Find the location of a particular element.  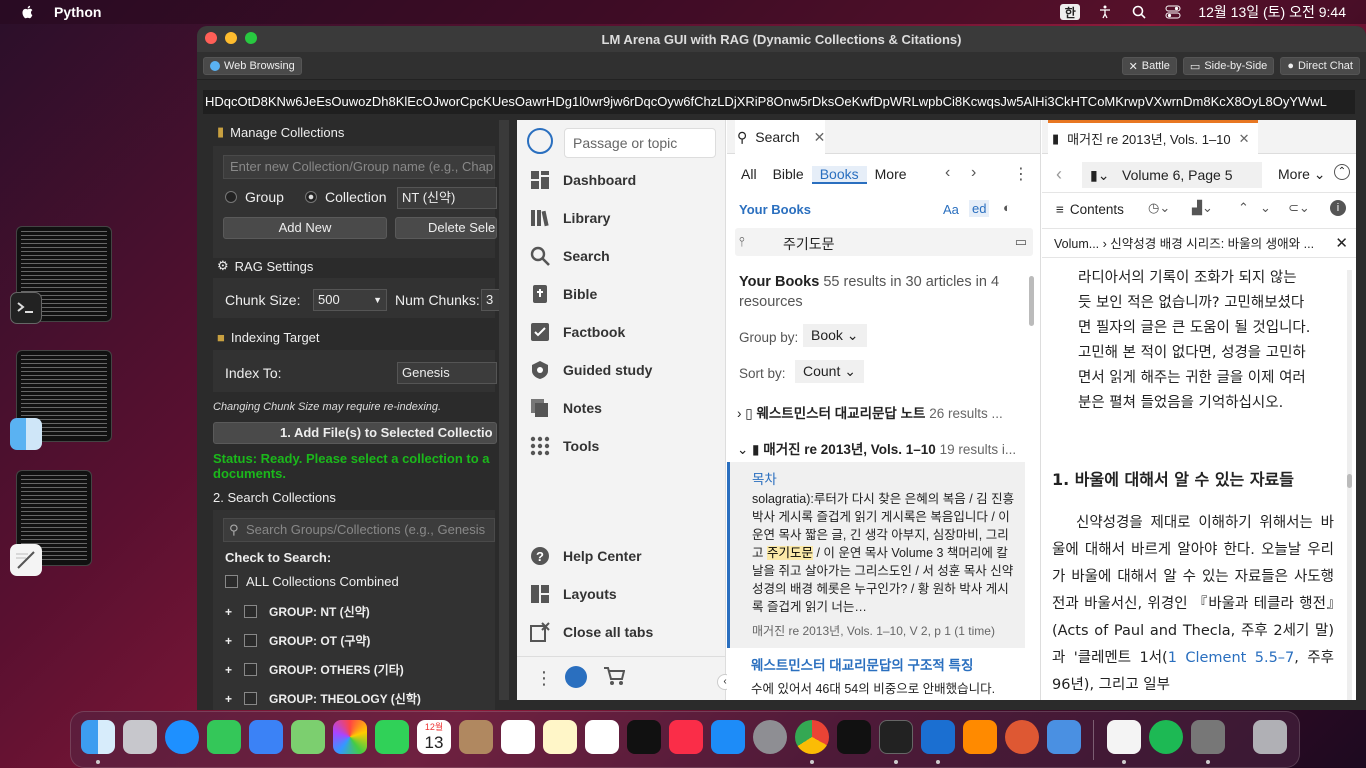

nav-tools: Tools is located at coordinates (564, 446).